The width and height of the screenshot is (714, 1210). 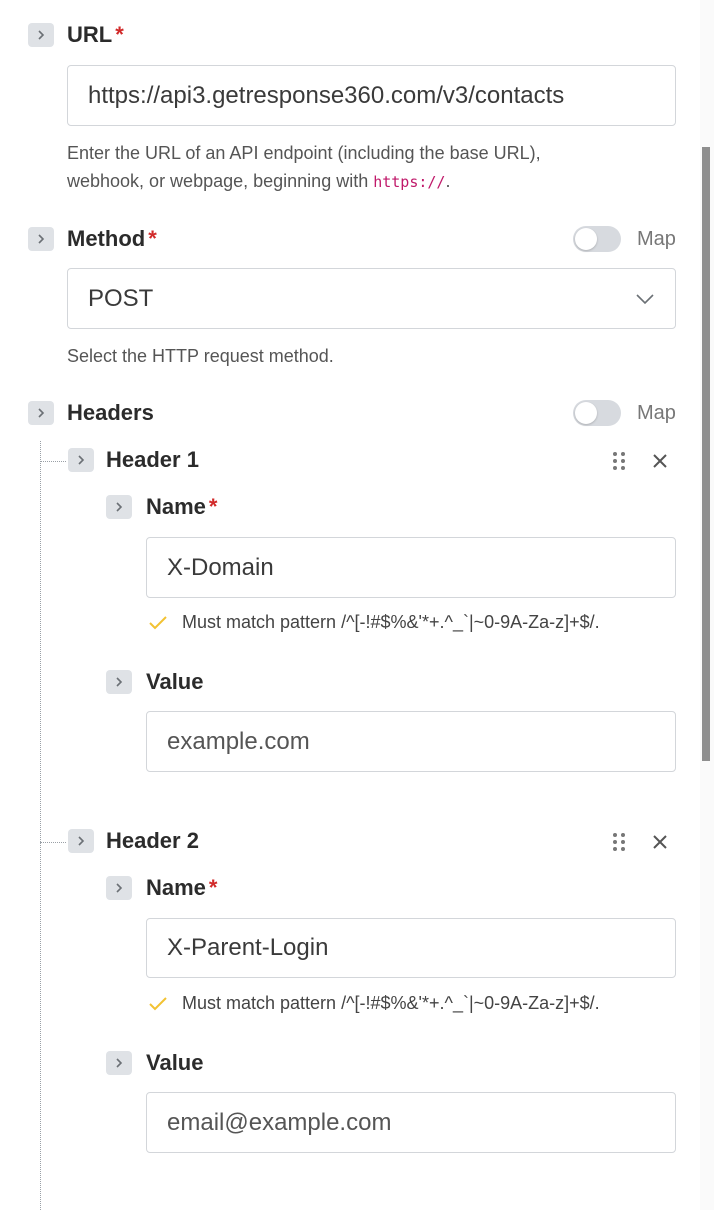 What do you see at coordinates (81, 460) in the screenshot?
I see `header-1-expand-chevron-icon` at bounding box center [81, 460].